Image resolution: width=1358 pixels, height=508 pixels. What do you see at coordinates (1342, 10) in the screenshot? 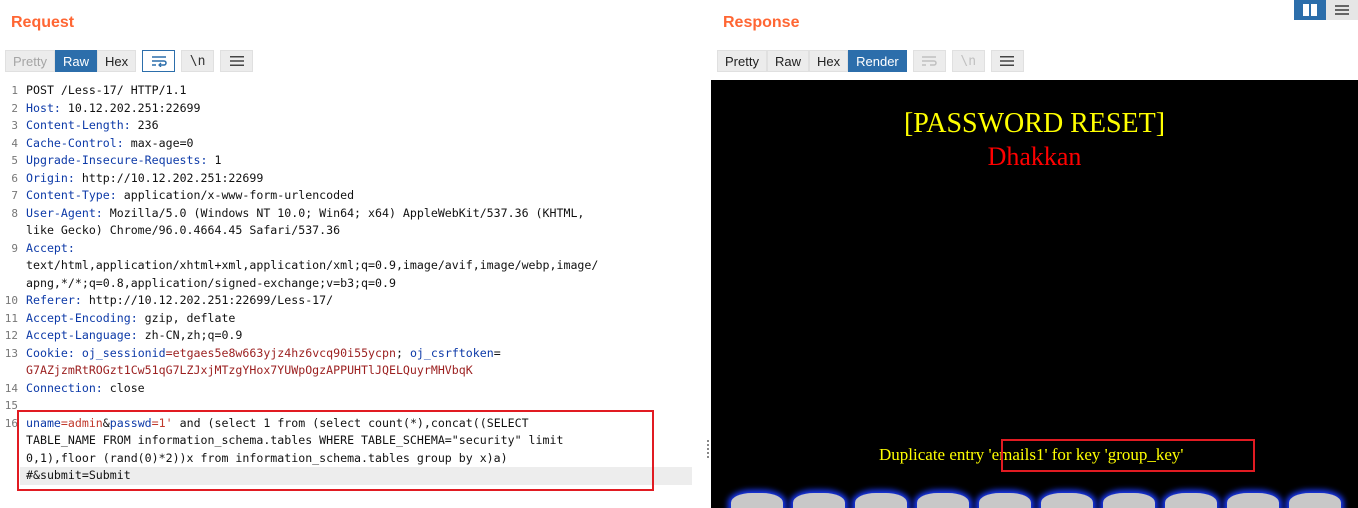
I see `split-rows-icon` at bounding box center [1342, 10].